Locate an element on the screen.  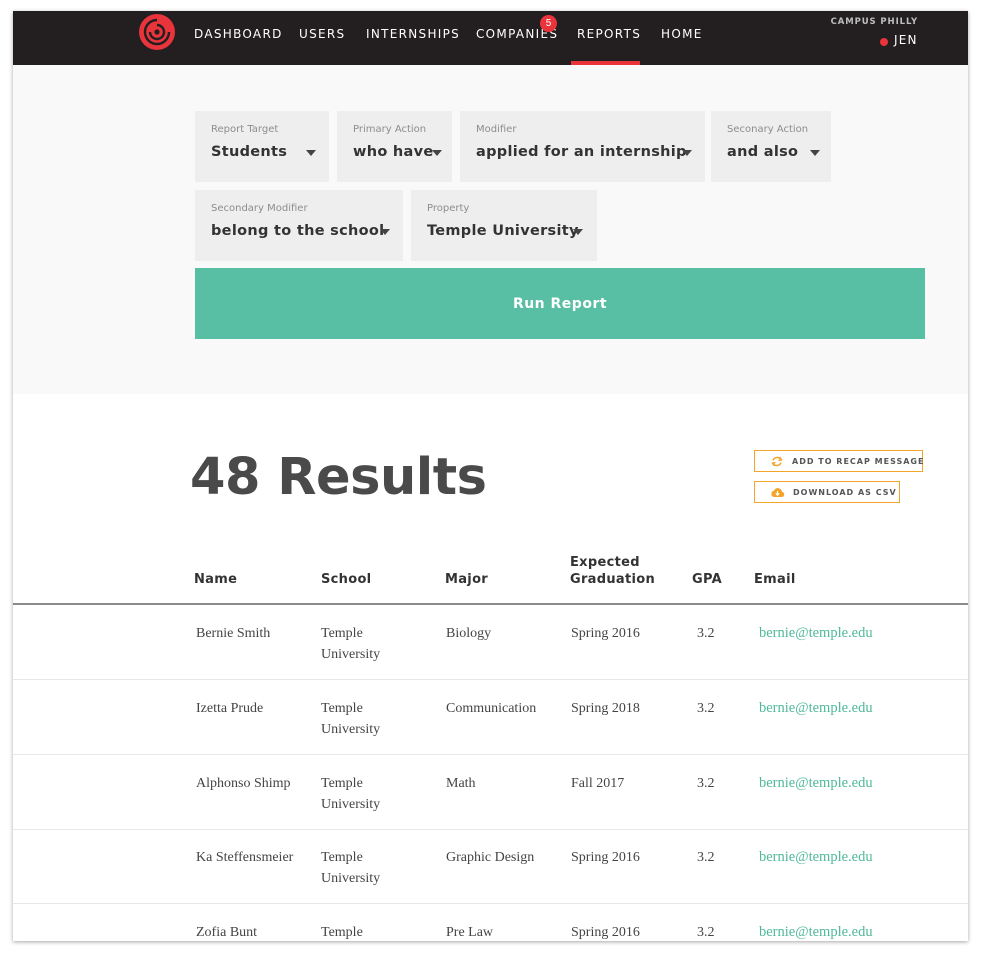
cell-name: Izetta Prude is located at coordinates (230, 708).